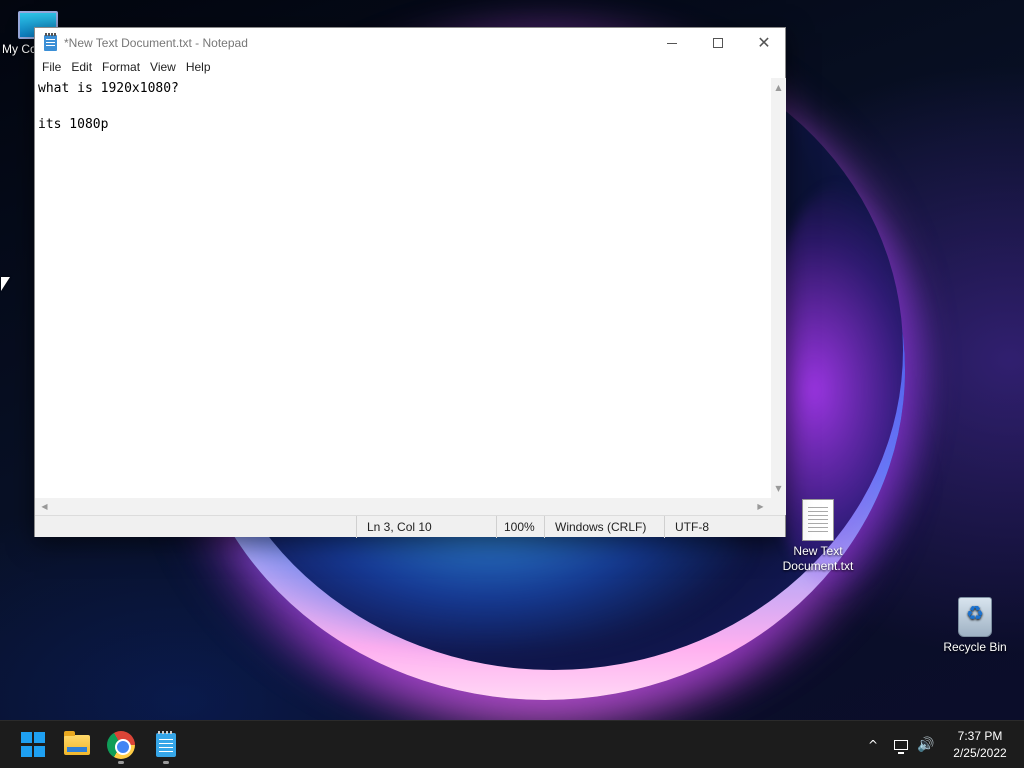 This screenshot has width=1024, height=768. I want to click on taskbar-clock: 7:37 PM 2/25/2022, so click(980, 745).